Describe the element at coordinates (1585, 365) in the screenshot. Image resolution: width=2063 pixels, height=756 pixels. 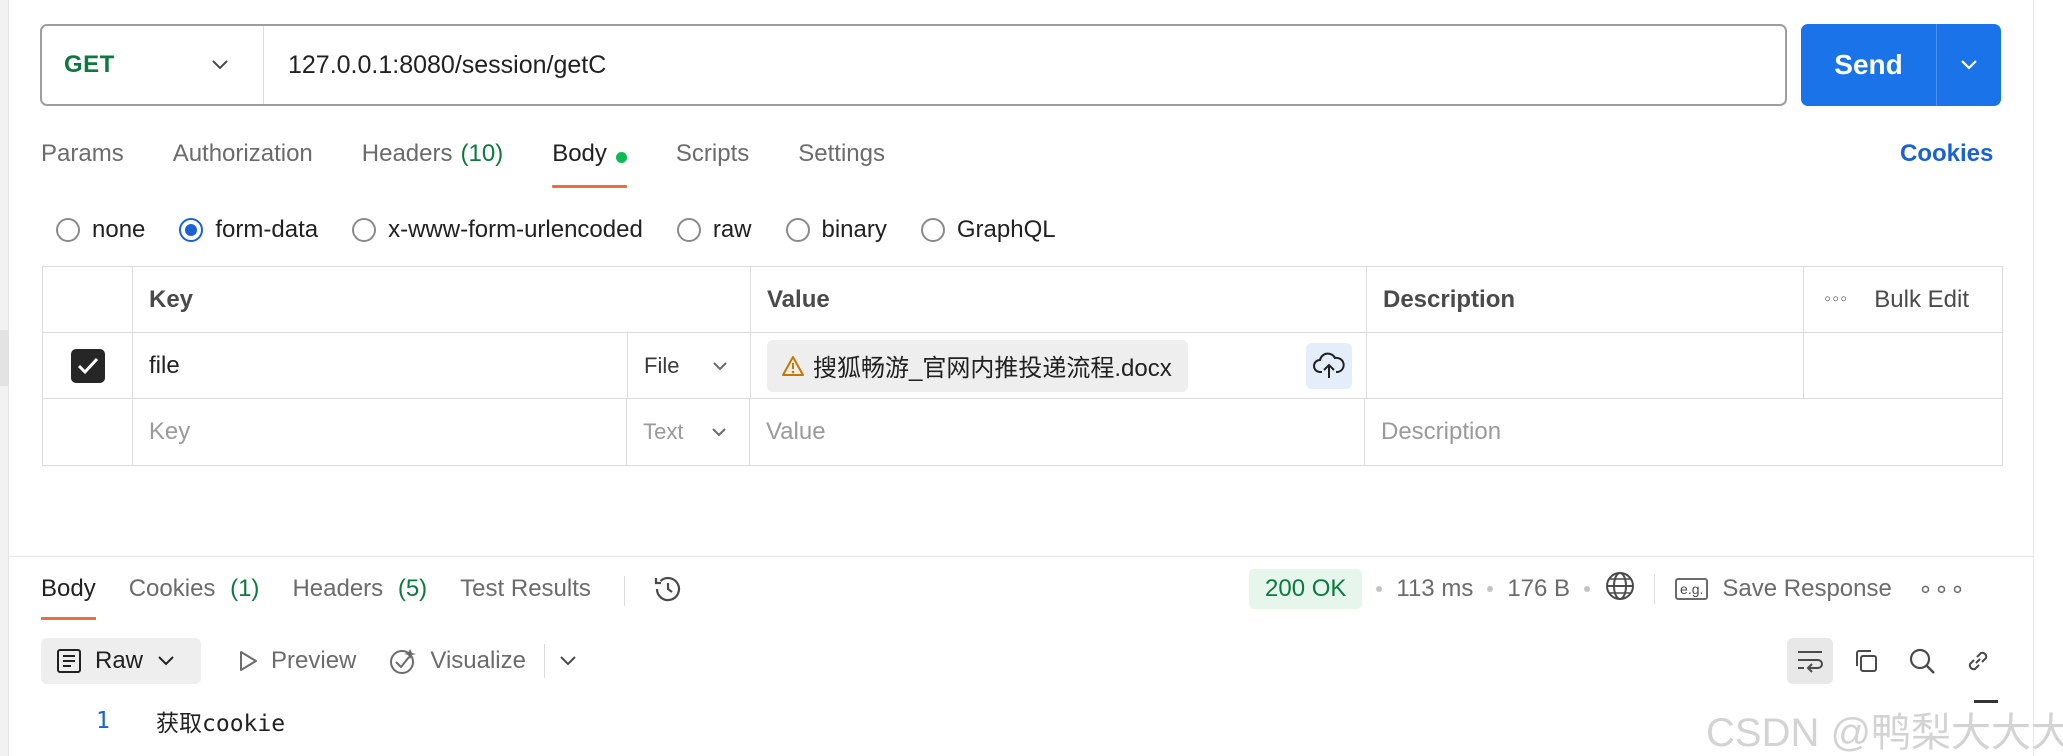
I see `description-cell` at that location.